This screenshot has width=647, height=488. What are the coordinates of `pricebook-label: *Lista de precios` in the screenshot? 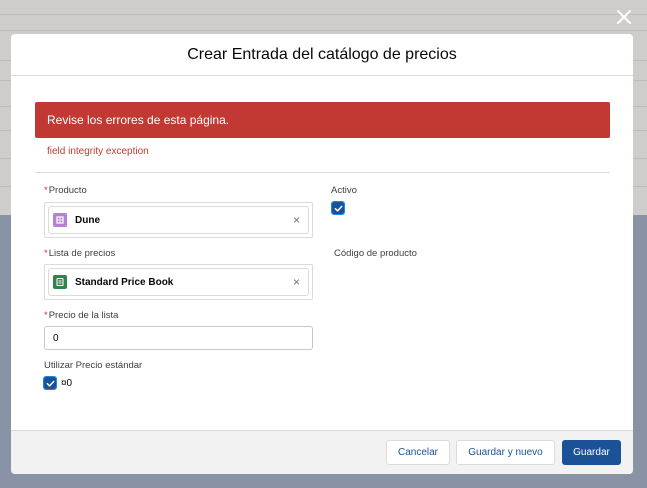 It's located at (79, 253).